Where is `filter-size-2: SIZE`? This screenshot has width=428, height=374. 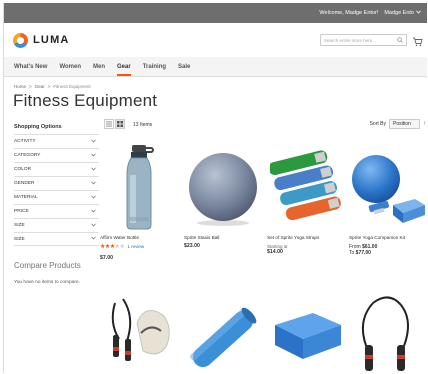 filter-size-2: SIZE is located at coordinates (56, 239).